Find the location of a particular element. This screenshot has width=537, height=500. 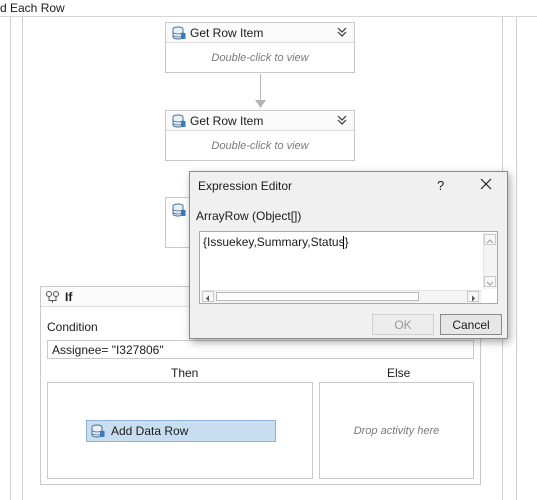

arrow-right-icon is located at coordinates (473, 298).